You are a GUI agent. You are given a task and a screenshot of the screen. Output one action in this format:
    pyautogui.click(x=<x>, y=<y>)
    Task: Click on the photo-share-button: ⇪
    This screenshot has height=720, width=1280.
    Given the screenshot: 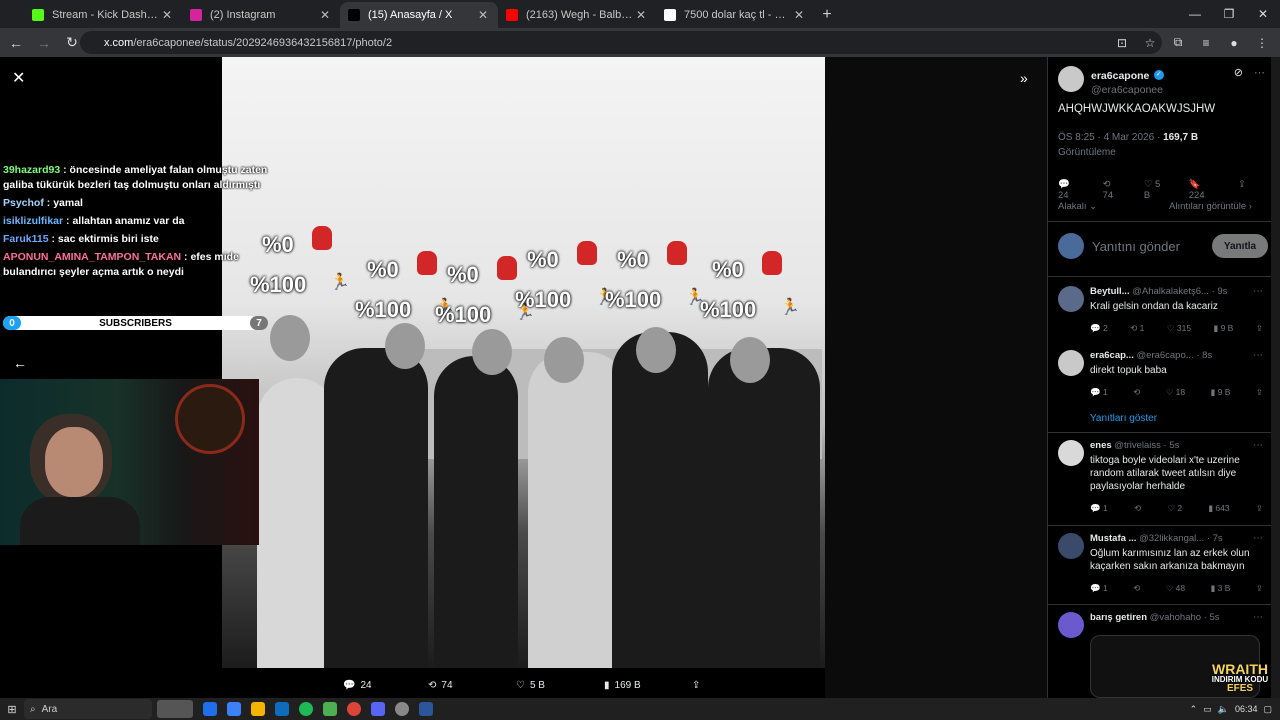 What is the action you would take?
    pyautogui.click(x=696, y=685)
    